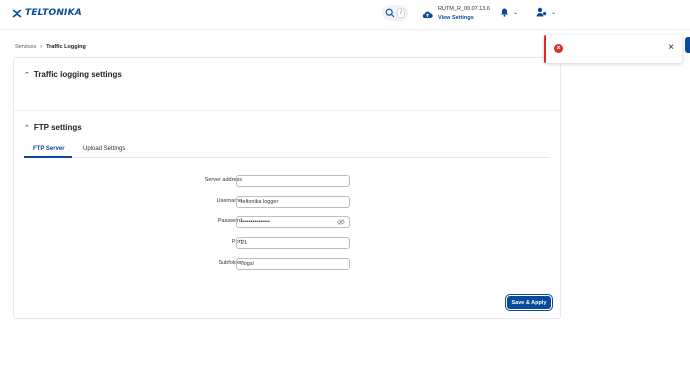 The height and width of the screenshot is (376, 690). What do you see at coordinates (427, 14) in the screenshot?
I see `cloud-upload-icon` at bounding box center [427, 14].